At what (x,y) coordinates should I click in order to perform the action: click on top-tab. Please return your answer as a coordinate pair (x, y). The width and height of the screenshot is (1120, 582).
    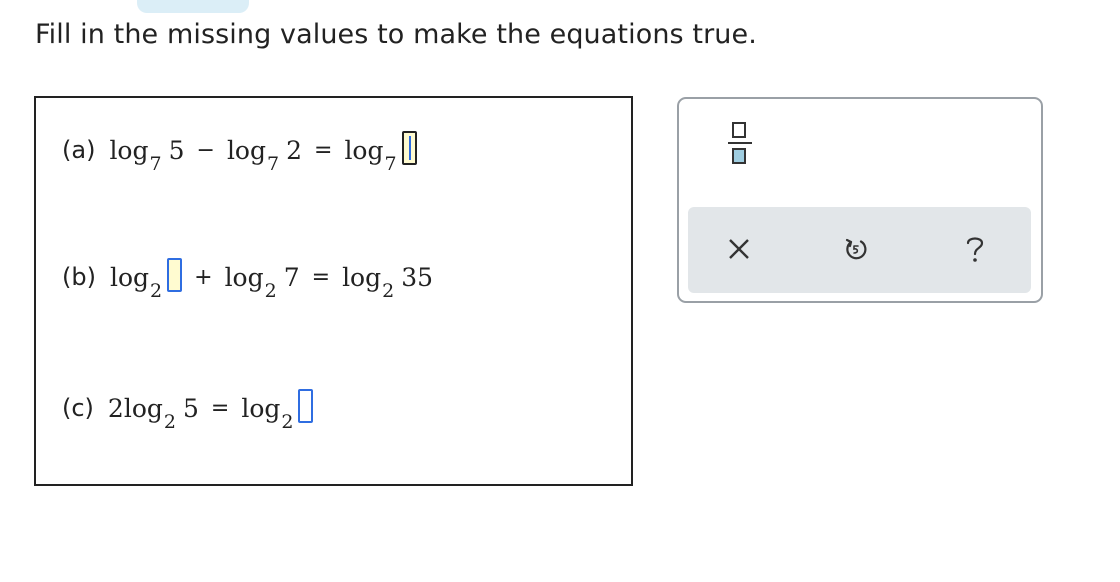
    Looking at the image, I should click on (193, 6).